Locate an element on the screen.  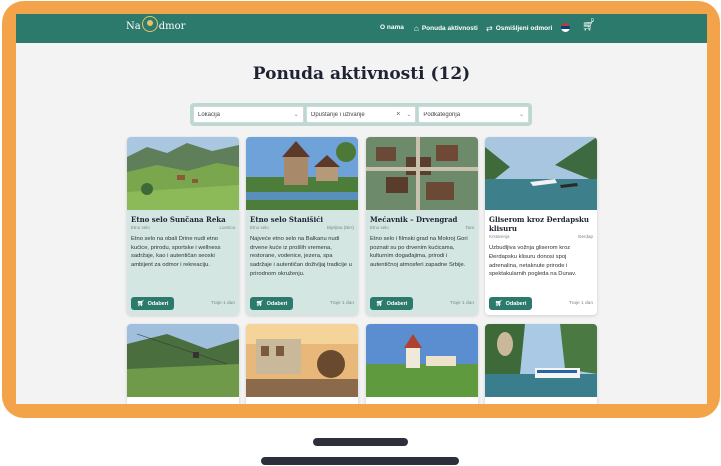
tag-icon: ⌂ is located at coordinates (416, 28).